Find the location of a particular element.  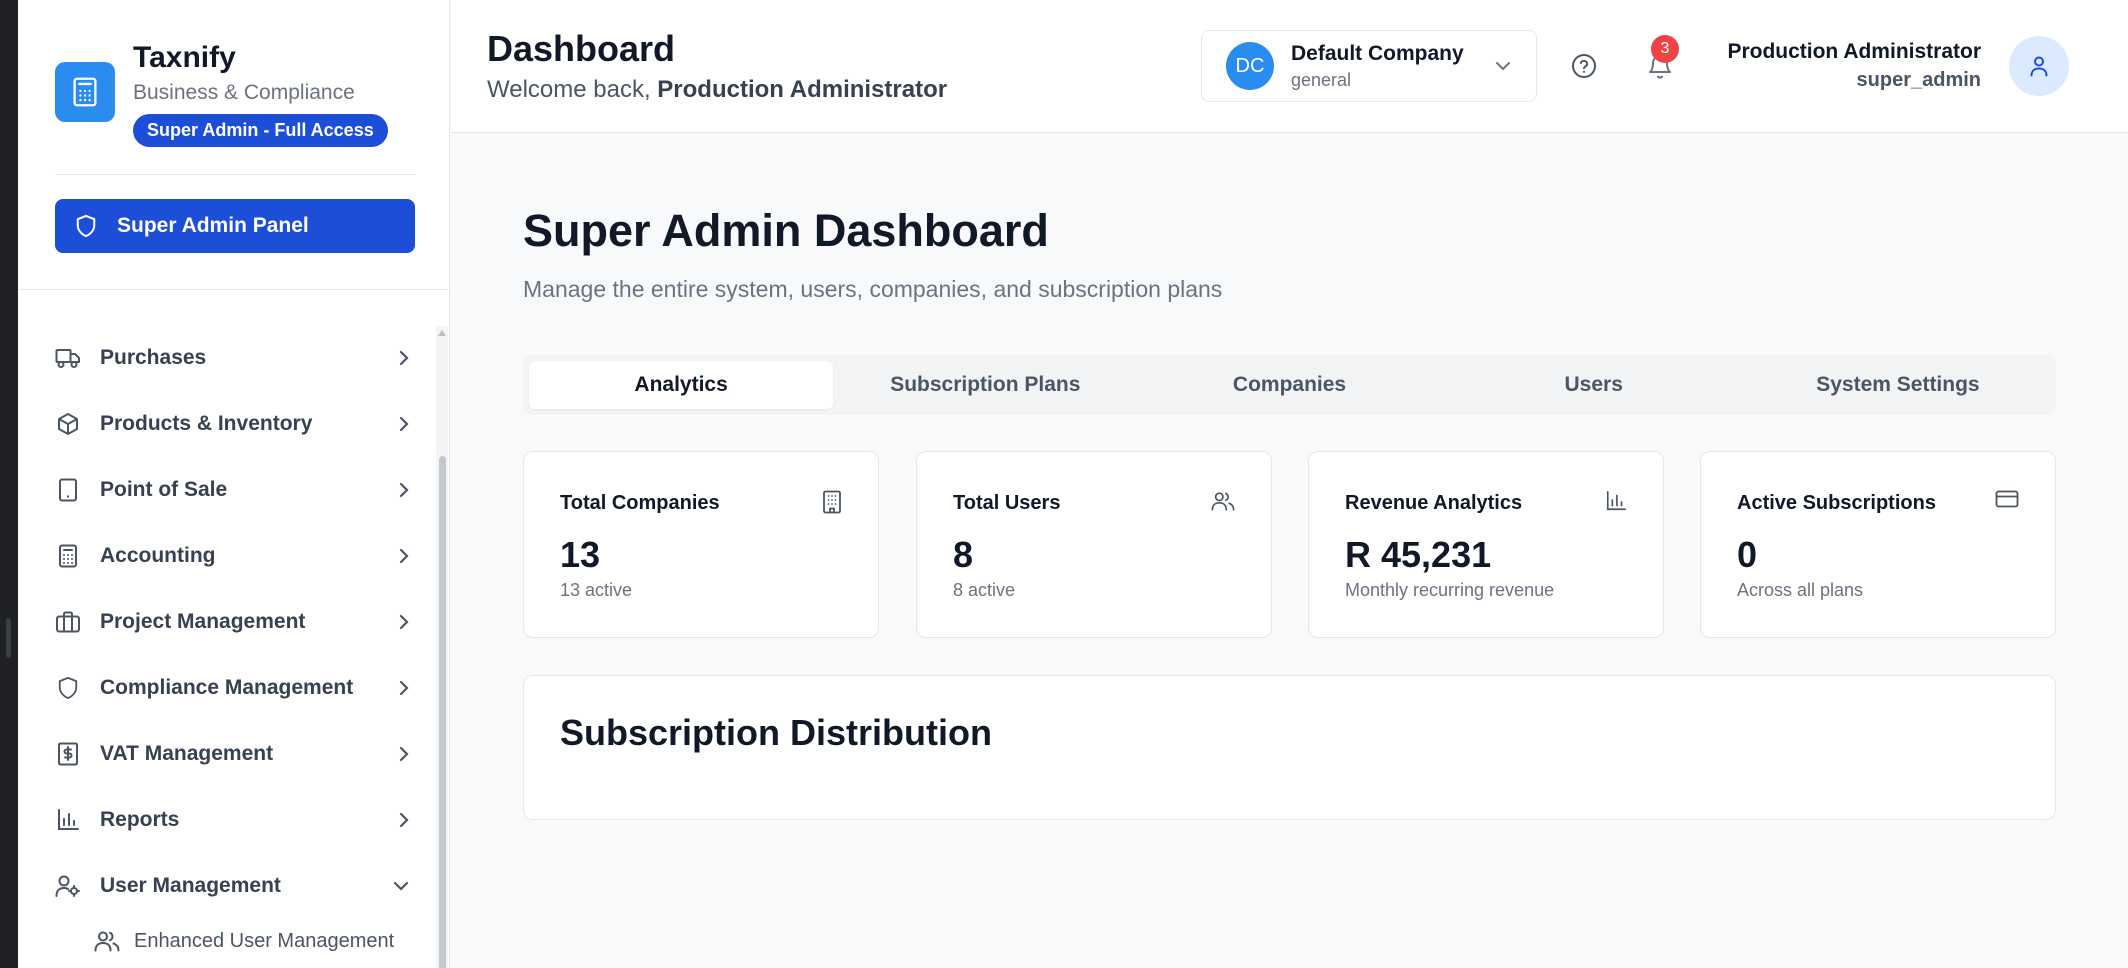

sidebar-item-label: VAT Management is located at coordinates (187, 753).